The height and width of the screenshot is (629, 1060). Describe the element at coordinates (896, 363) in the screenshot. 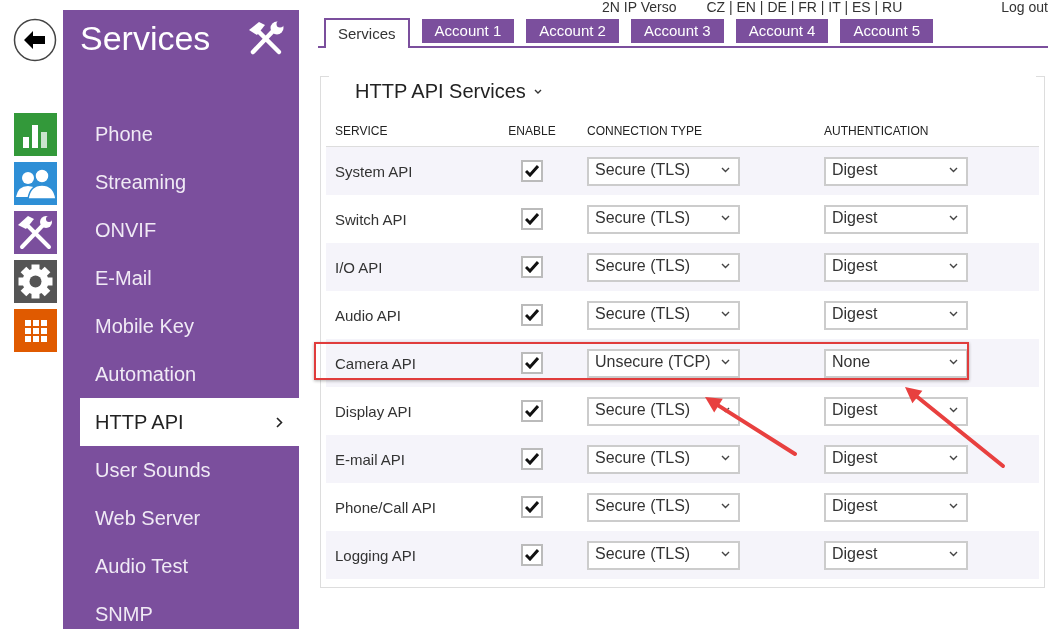

I see `authentication-select: None` at that location.